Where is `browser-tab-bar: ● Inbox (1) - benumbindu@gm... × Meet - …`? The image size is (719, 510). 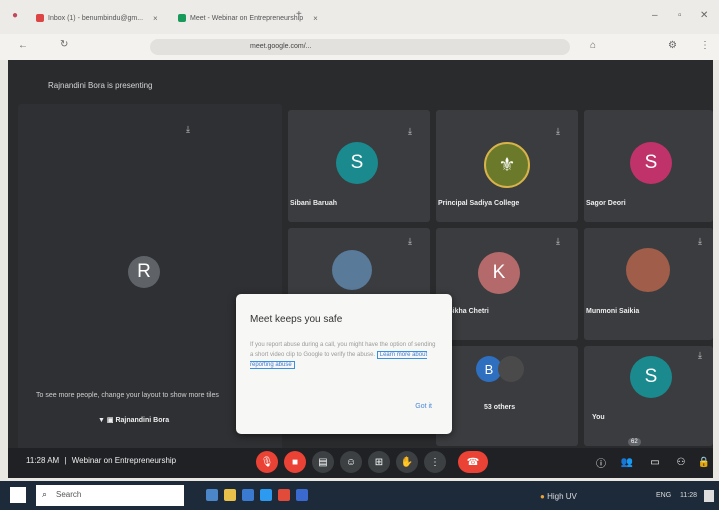
browser-tab-bar: ● Inbox (1) - benumbindu@gm... × Meet - … is located at coordinates (359, 17).